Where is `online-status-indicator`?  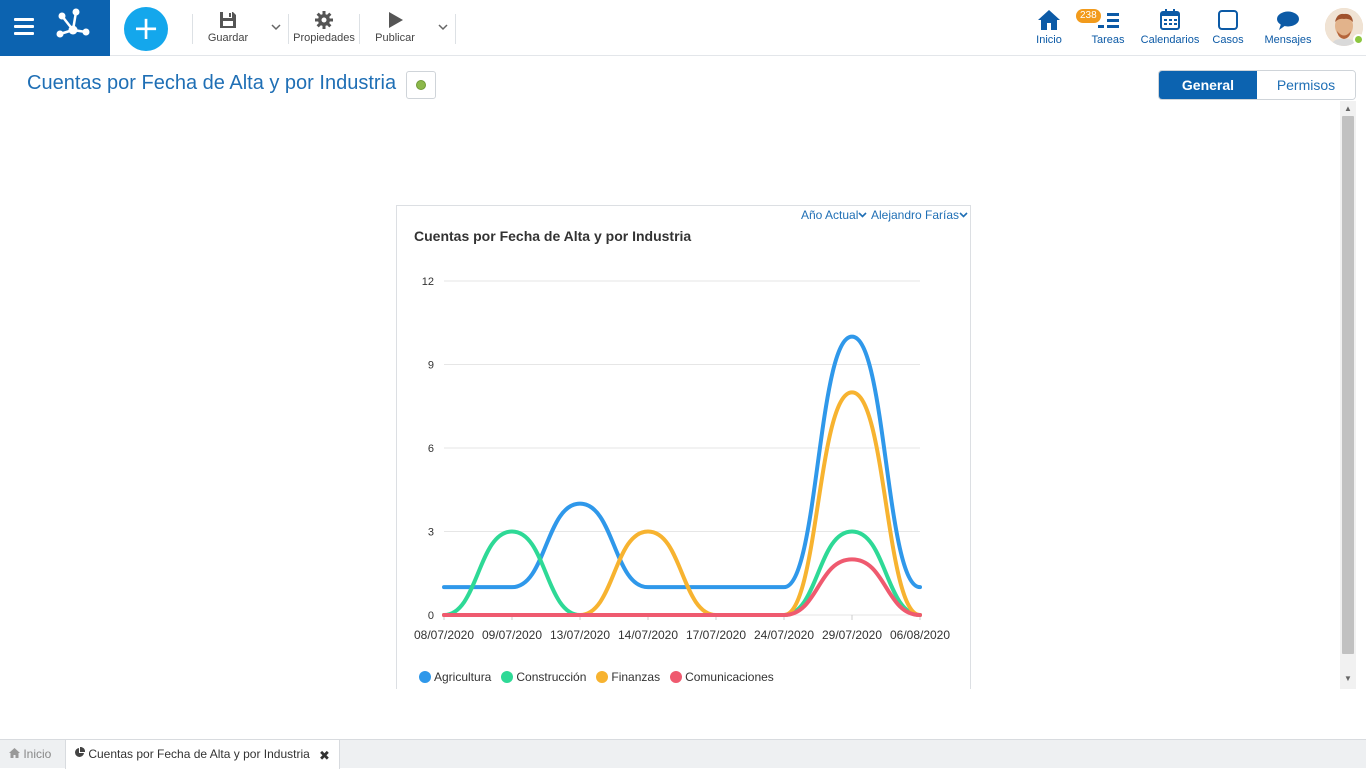
online-status-indicator is located at coordinates (1358, 39).